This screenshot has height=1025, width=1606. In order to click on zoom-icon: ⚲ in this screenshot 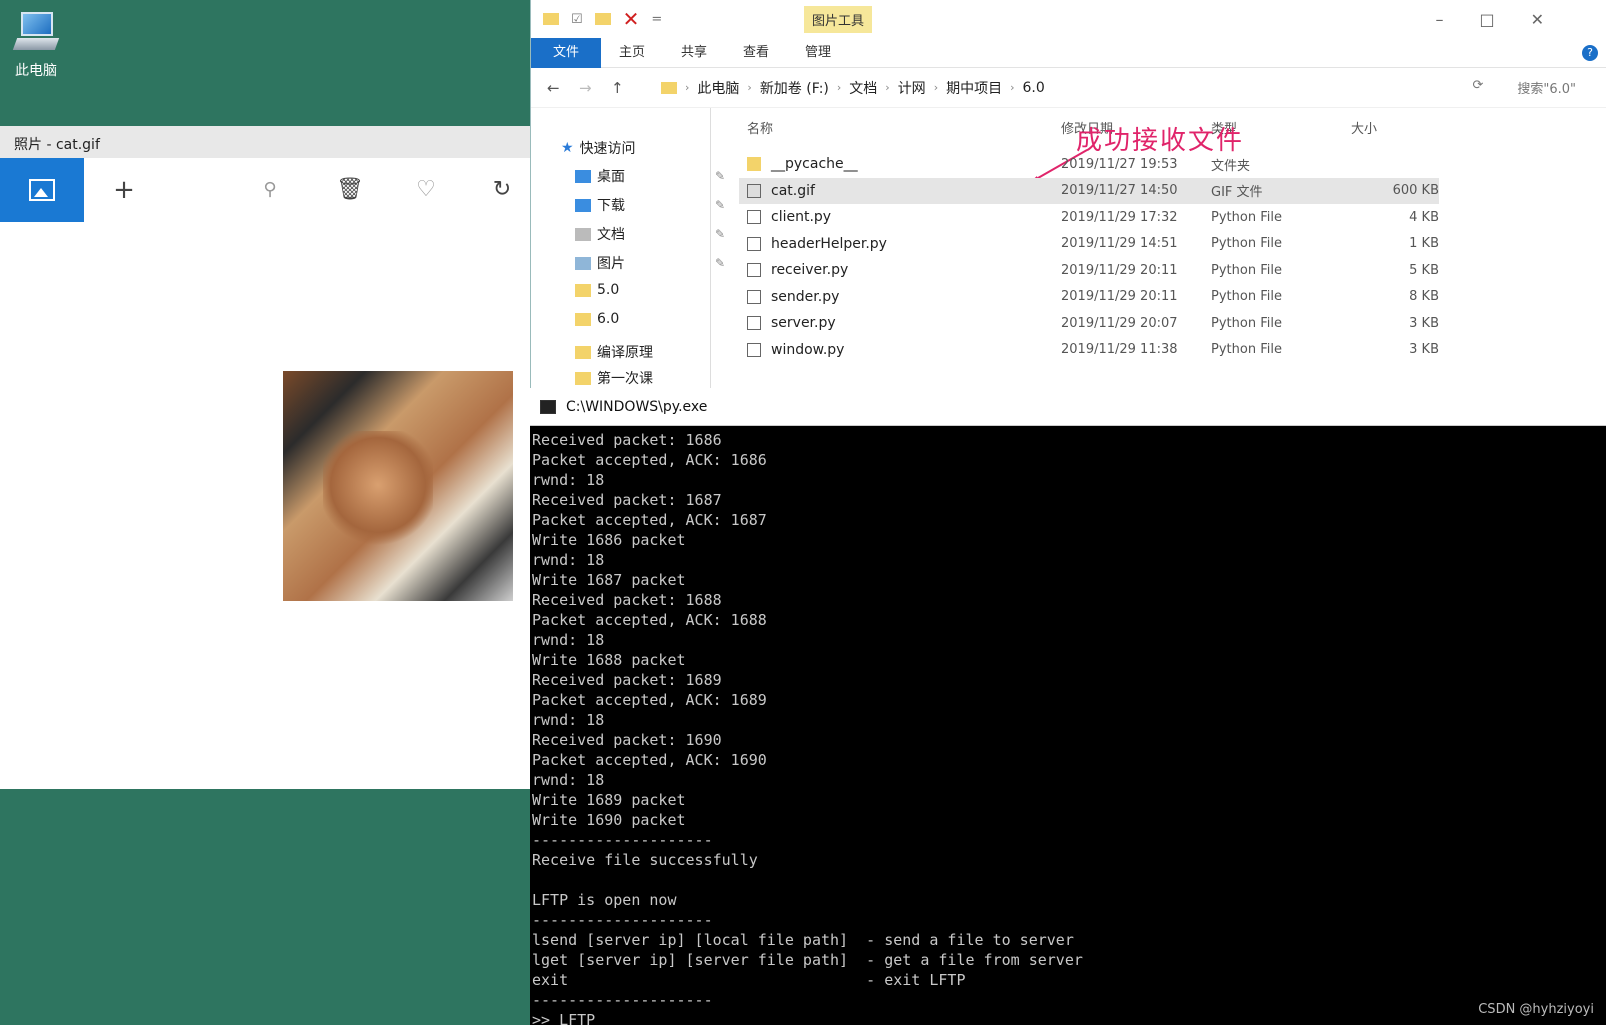, I will do `click(270, 192)`.